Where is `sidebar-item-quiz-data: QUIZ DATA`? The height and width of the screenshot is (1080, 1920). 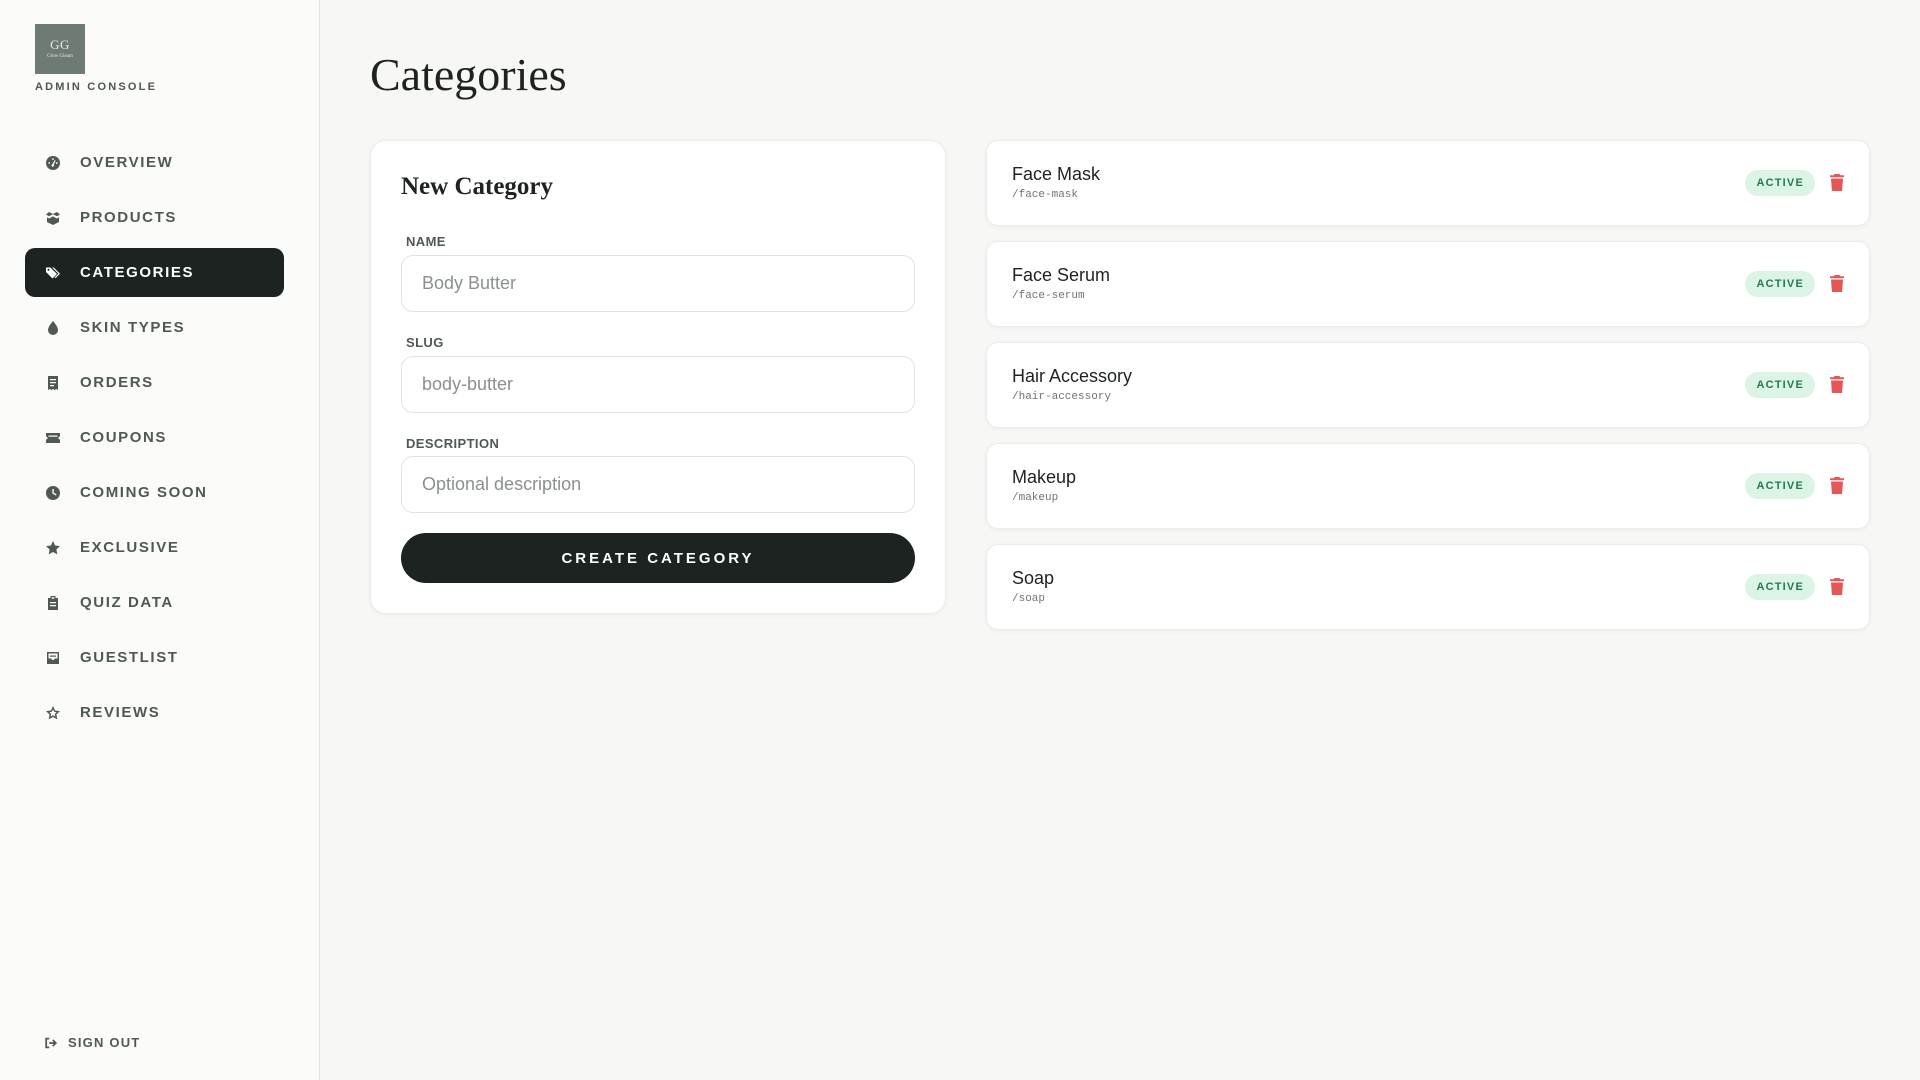 sidebar-item-quiz-data: QUIZ DATA is located at coordinates (154, 602).